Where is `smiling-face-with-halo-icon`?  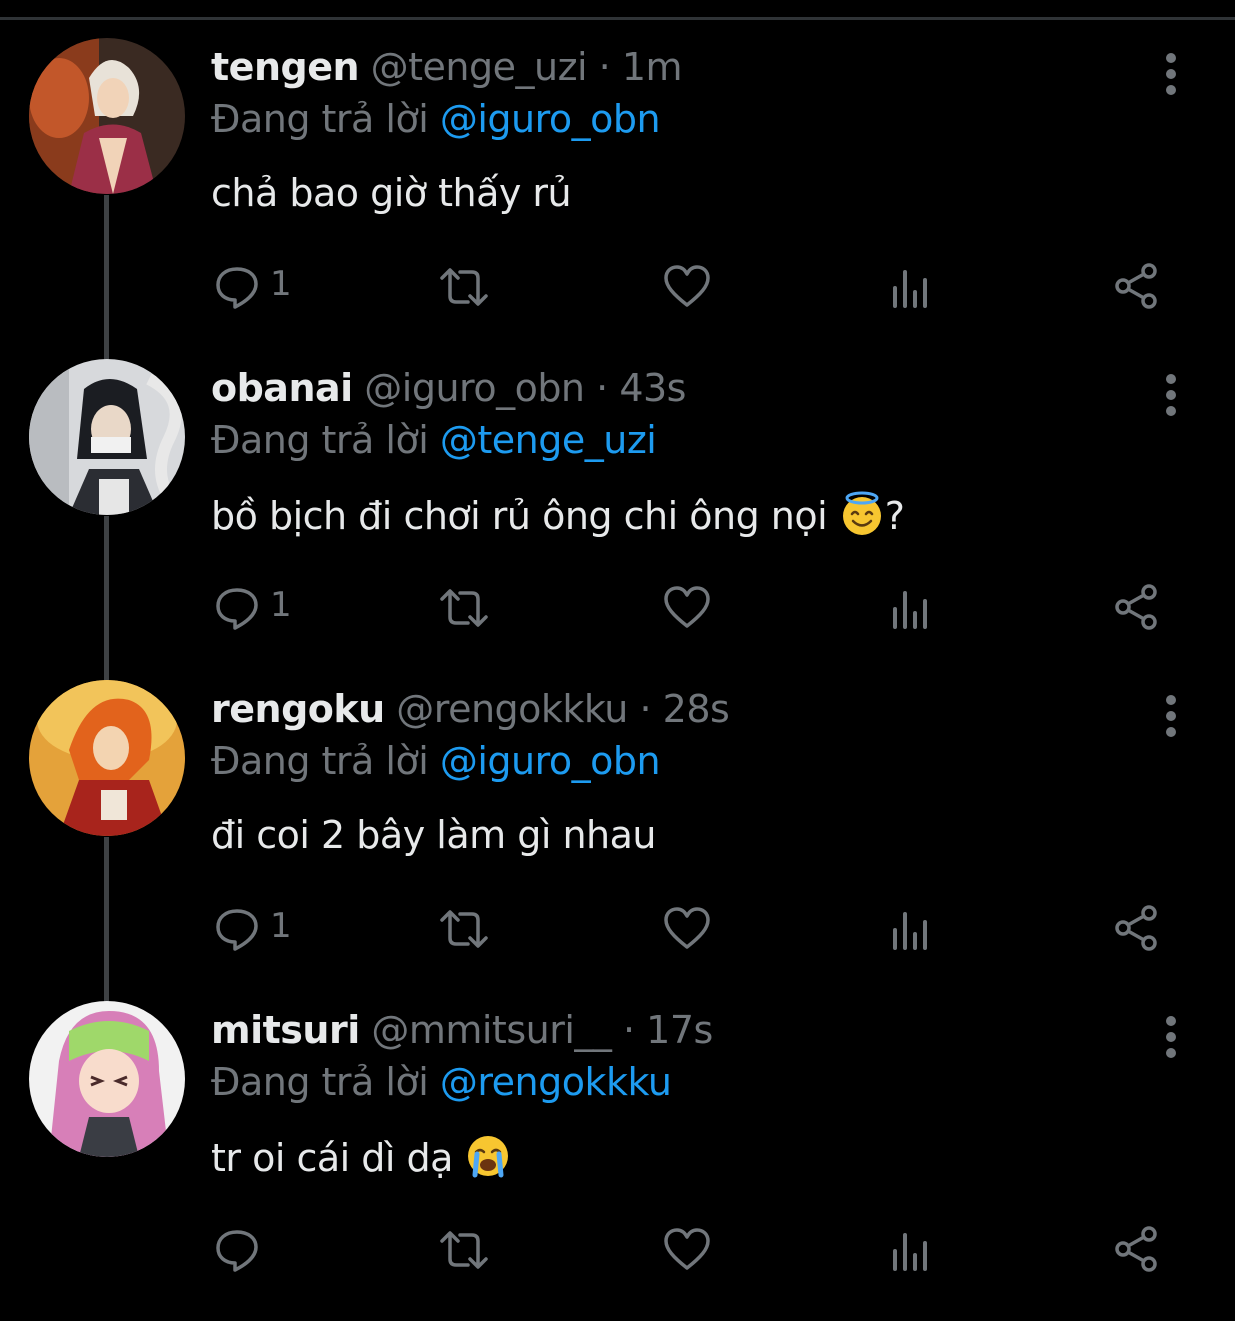
smiling-face-with-halo-icon is located at coordinates (862, 514).